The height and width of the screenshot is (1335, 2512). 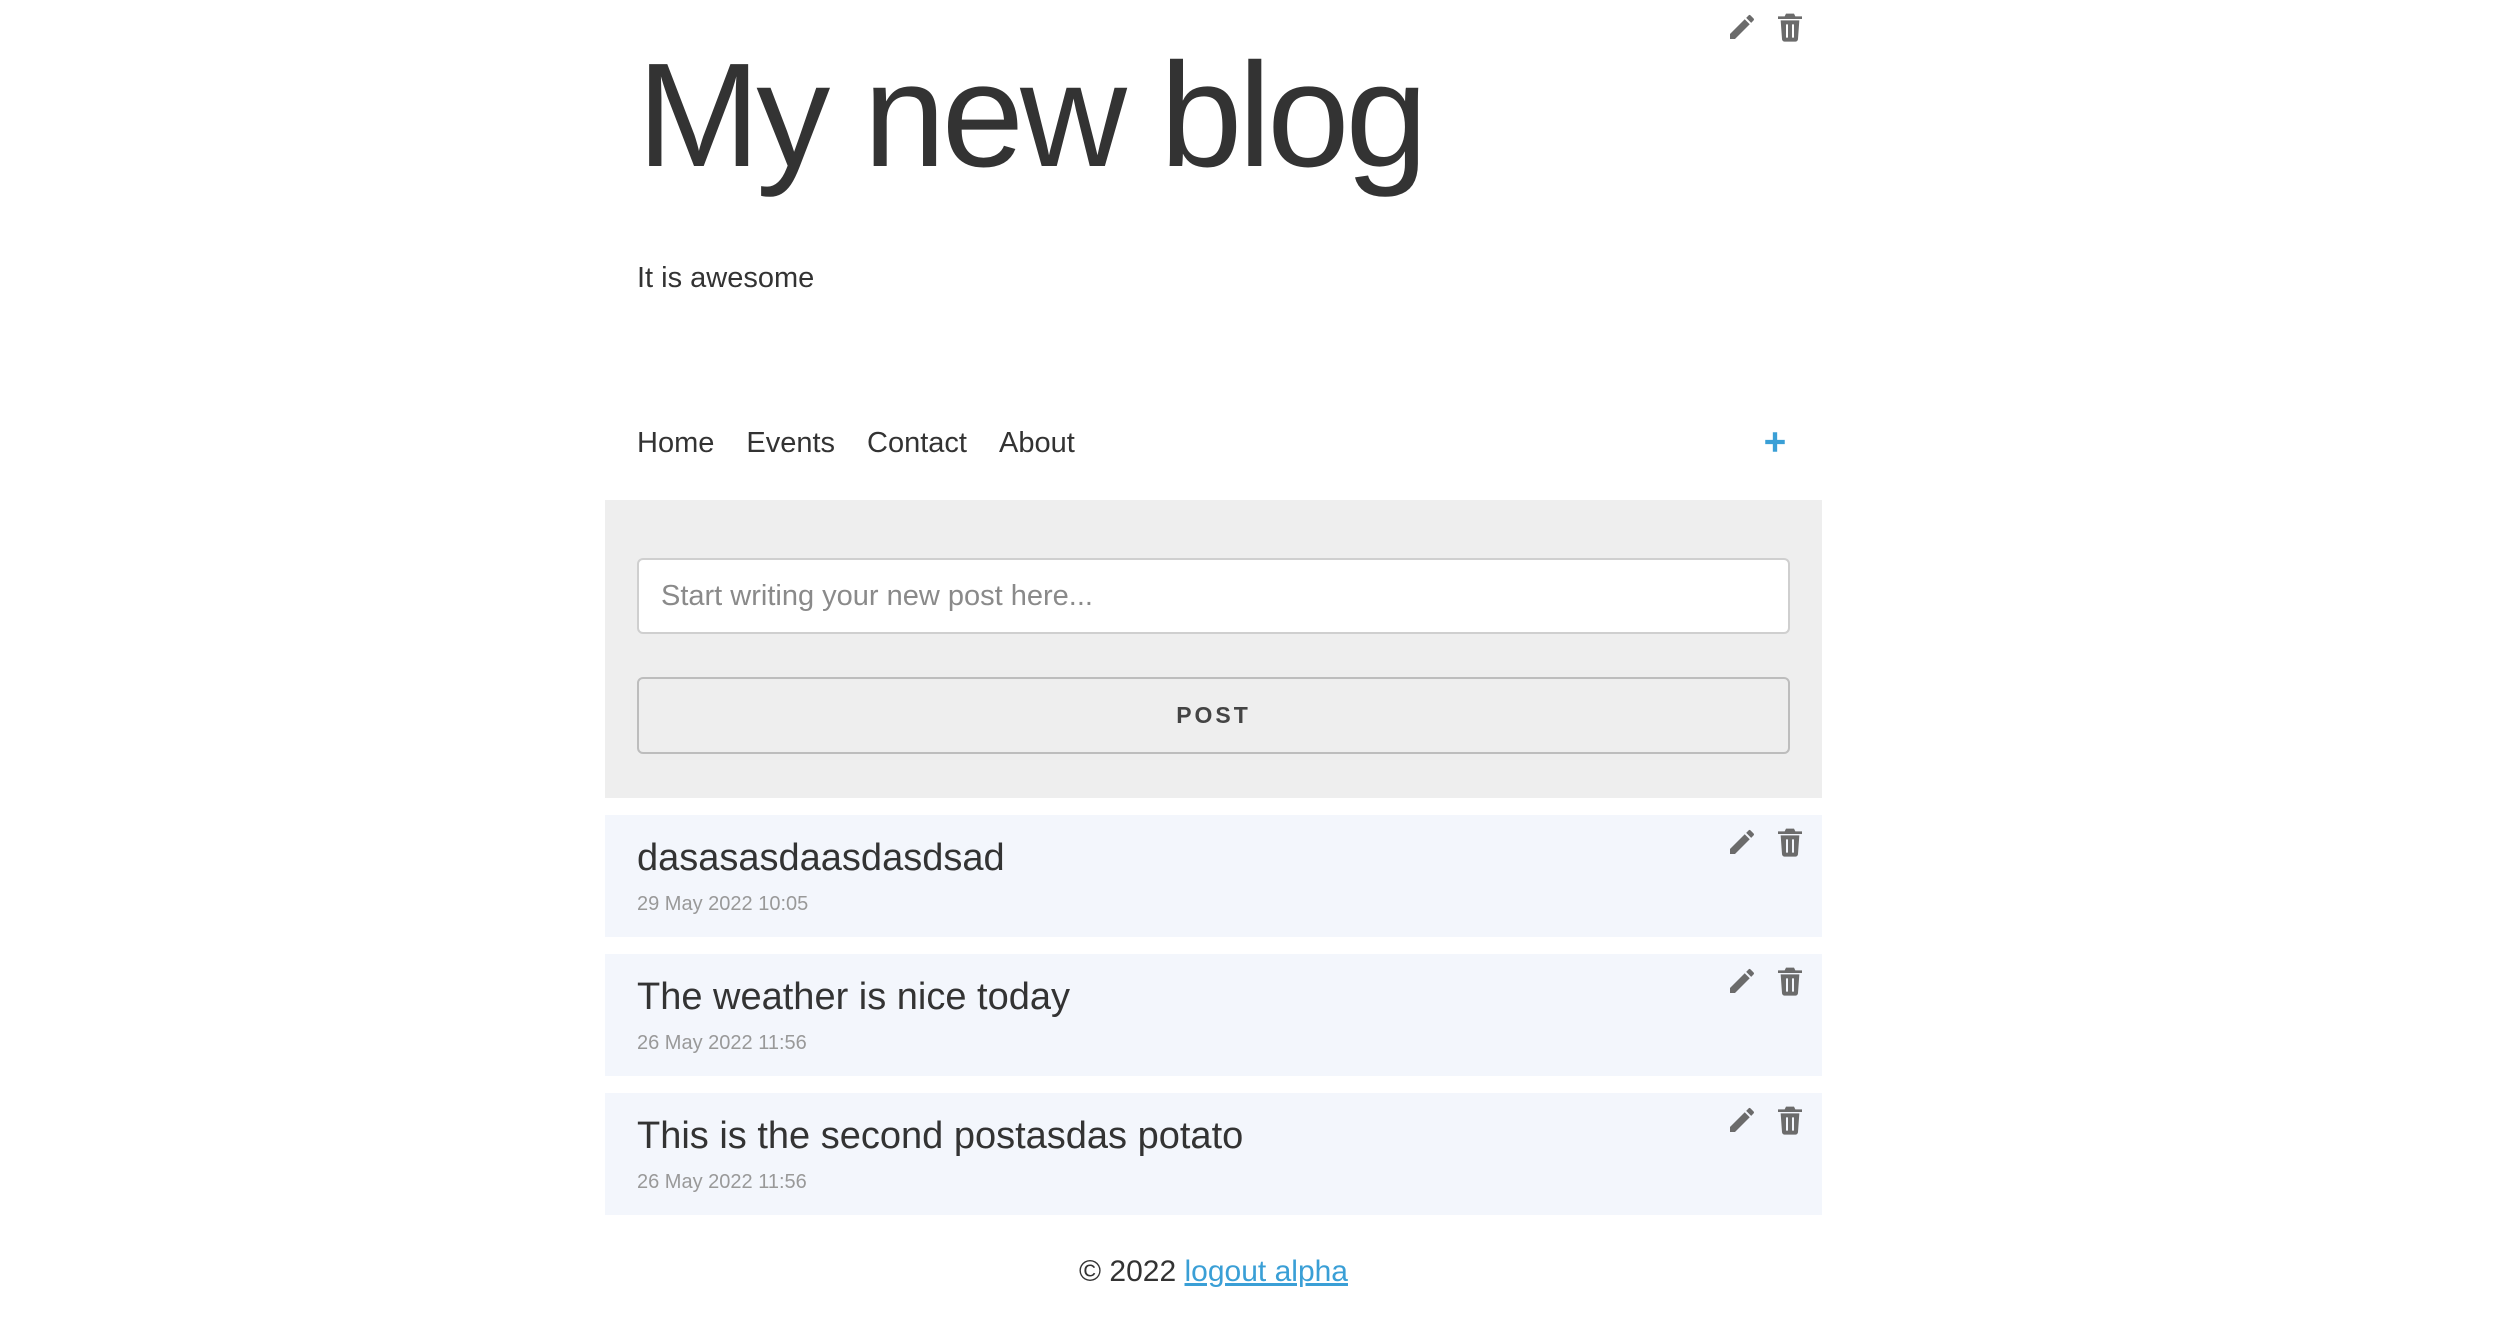 I want to click on delete-blog-button, so click(x=1790, y=27).